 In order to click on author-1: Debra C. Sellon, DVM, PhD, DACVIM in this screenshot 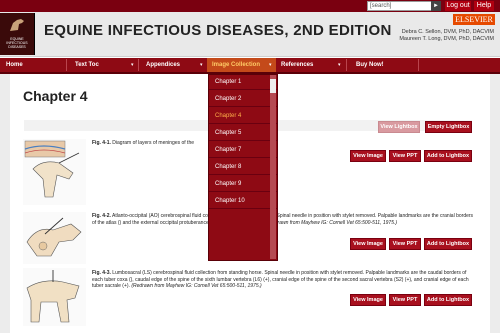, I will do `click(447, 32)`.